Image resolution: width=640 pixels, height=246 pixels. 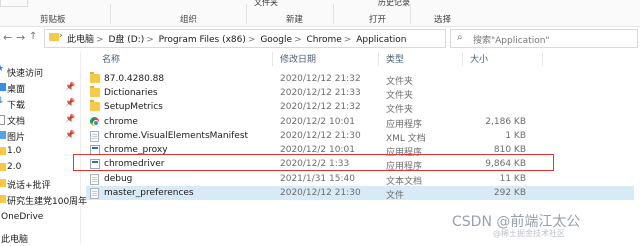 What do you see at coordinates (2, 101) in the screenshot?
I see `download-icon: ↓` at bounding box center [2, 101].